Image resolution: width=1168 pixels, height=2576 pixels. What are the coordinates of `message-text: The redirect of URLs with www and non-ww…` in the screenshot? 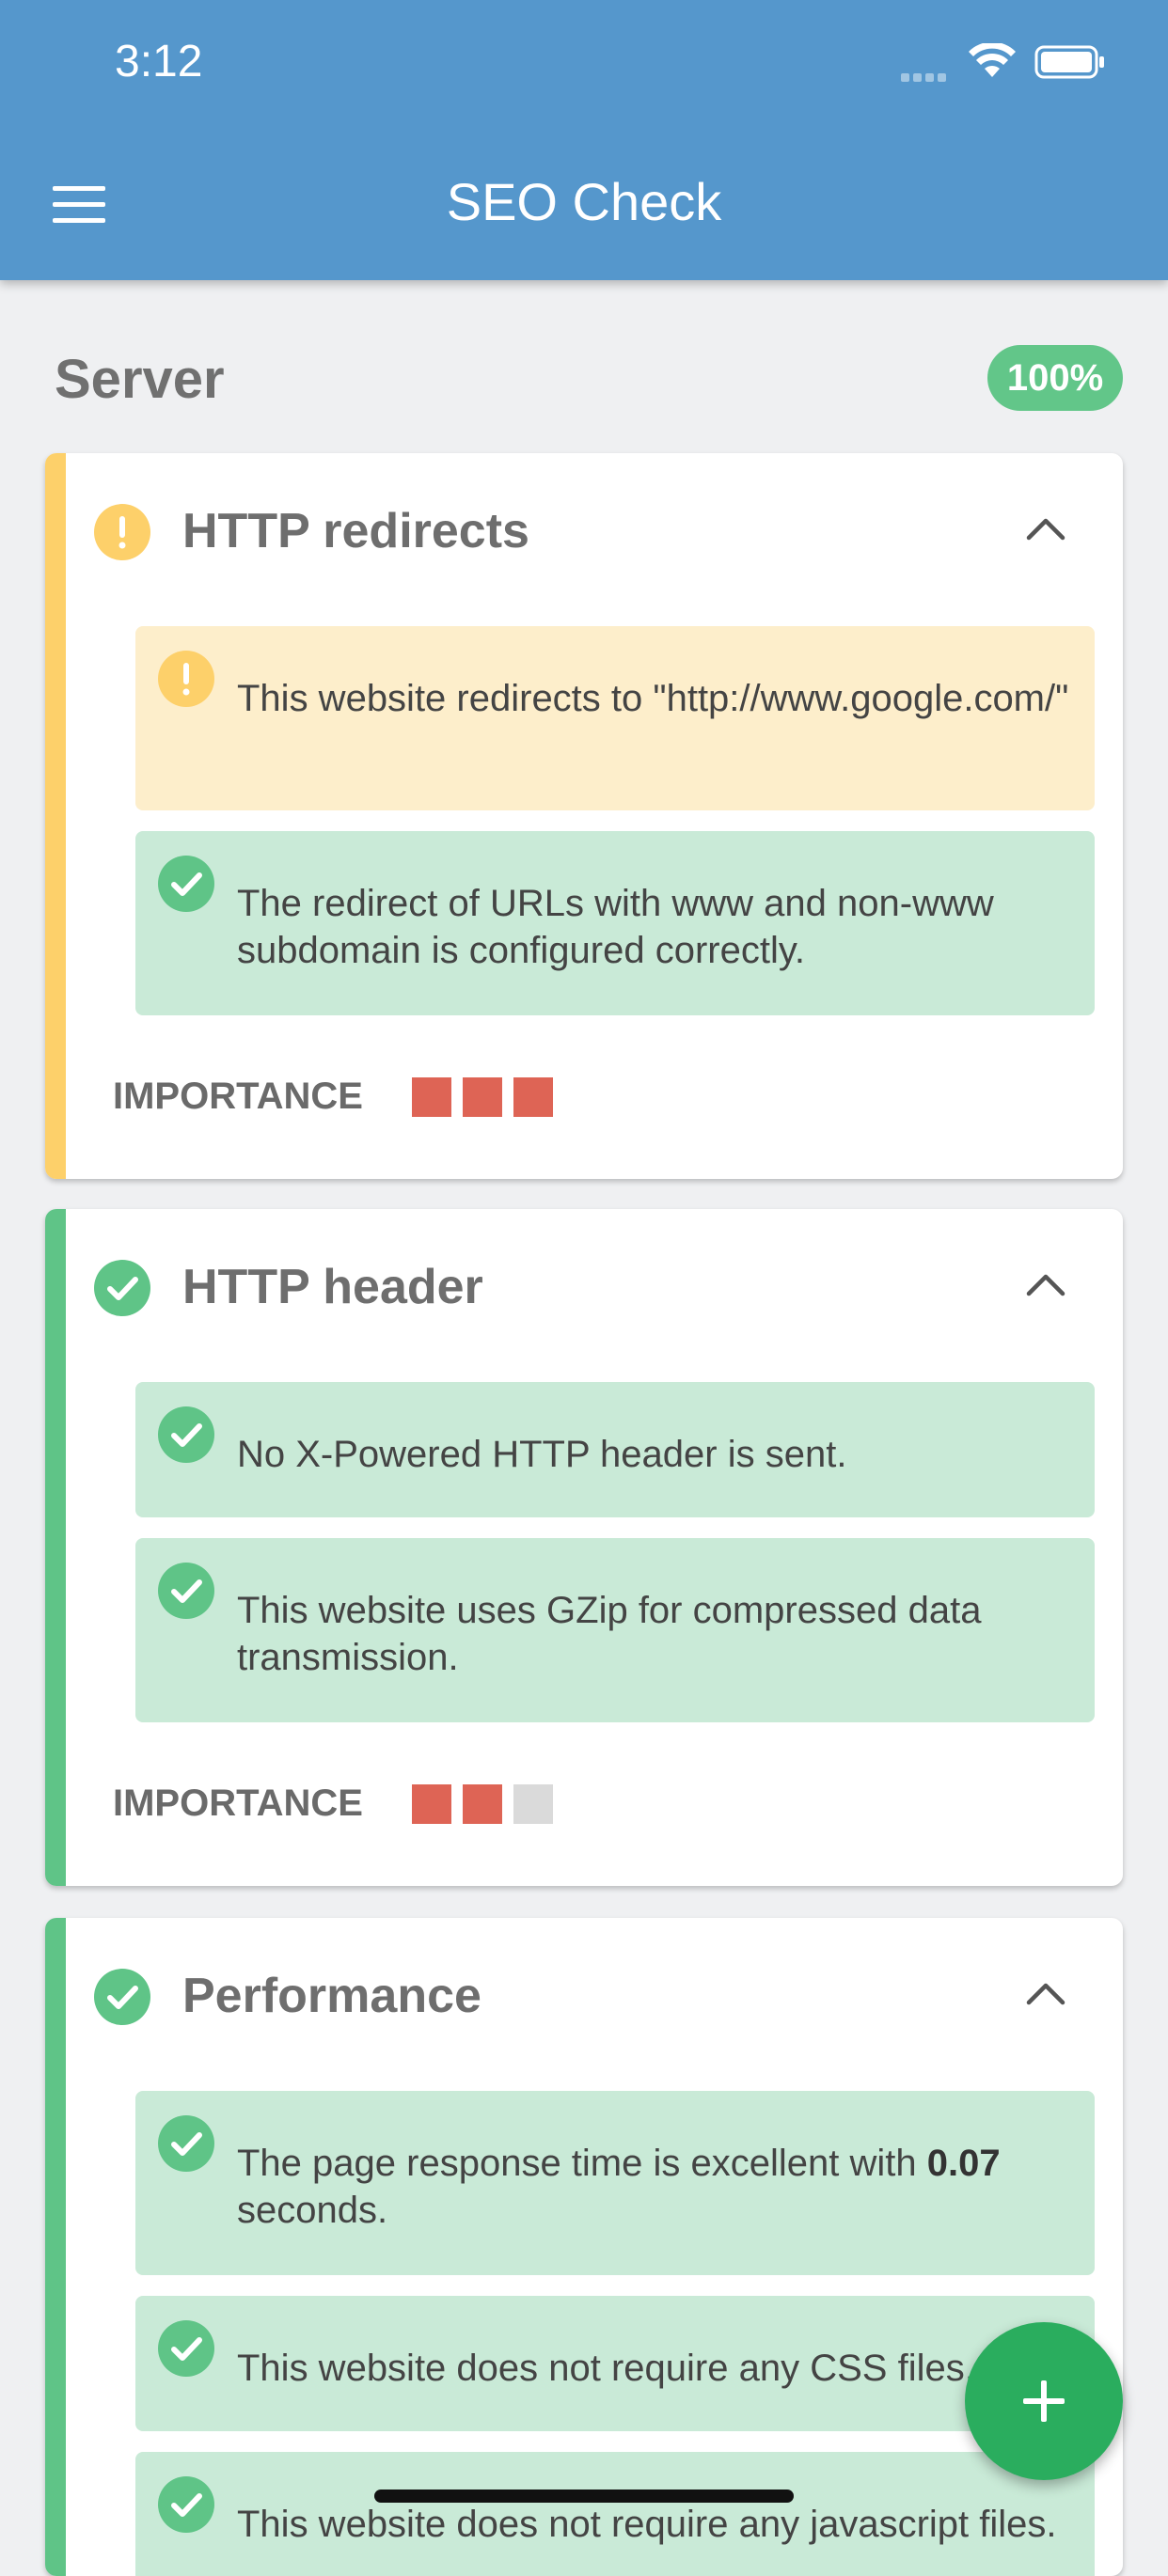 It's located at (615, 927).